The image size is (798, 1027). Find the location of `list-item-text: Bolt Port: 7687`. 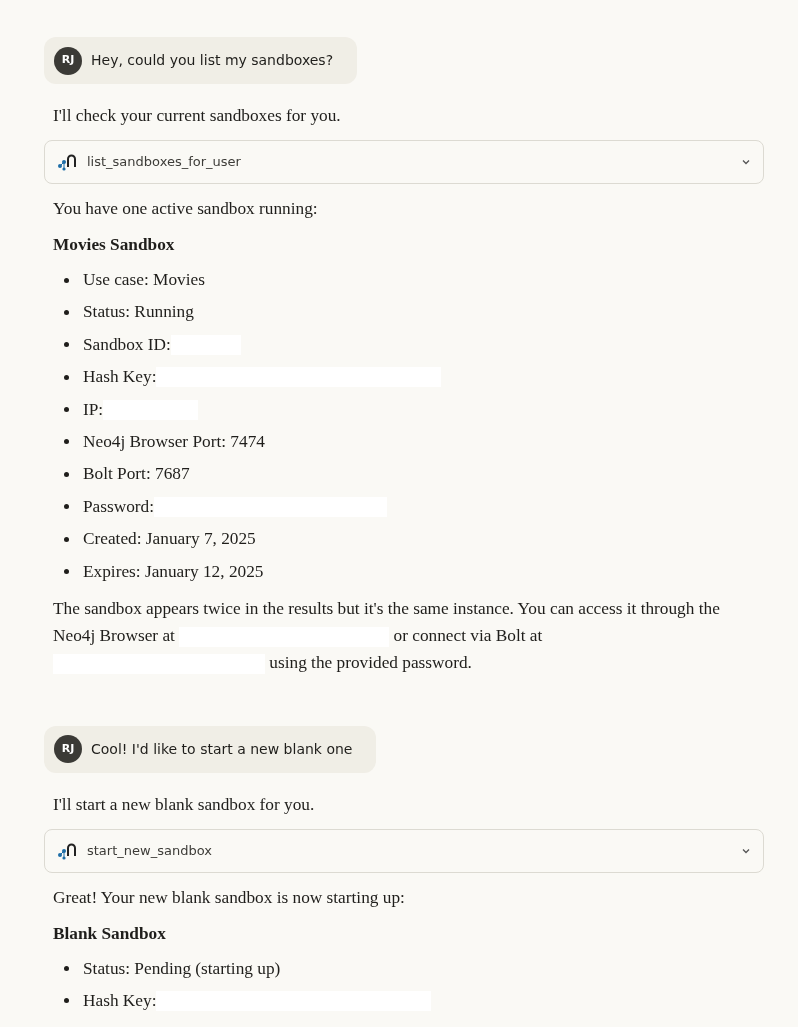

list-item-text: Bolt Port: 7687 is located at coordinates (136, 474).